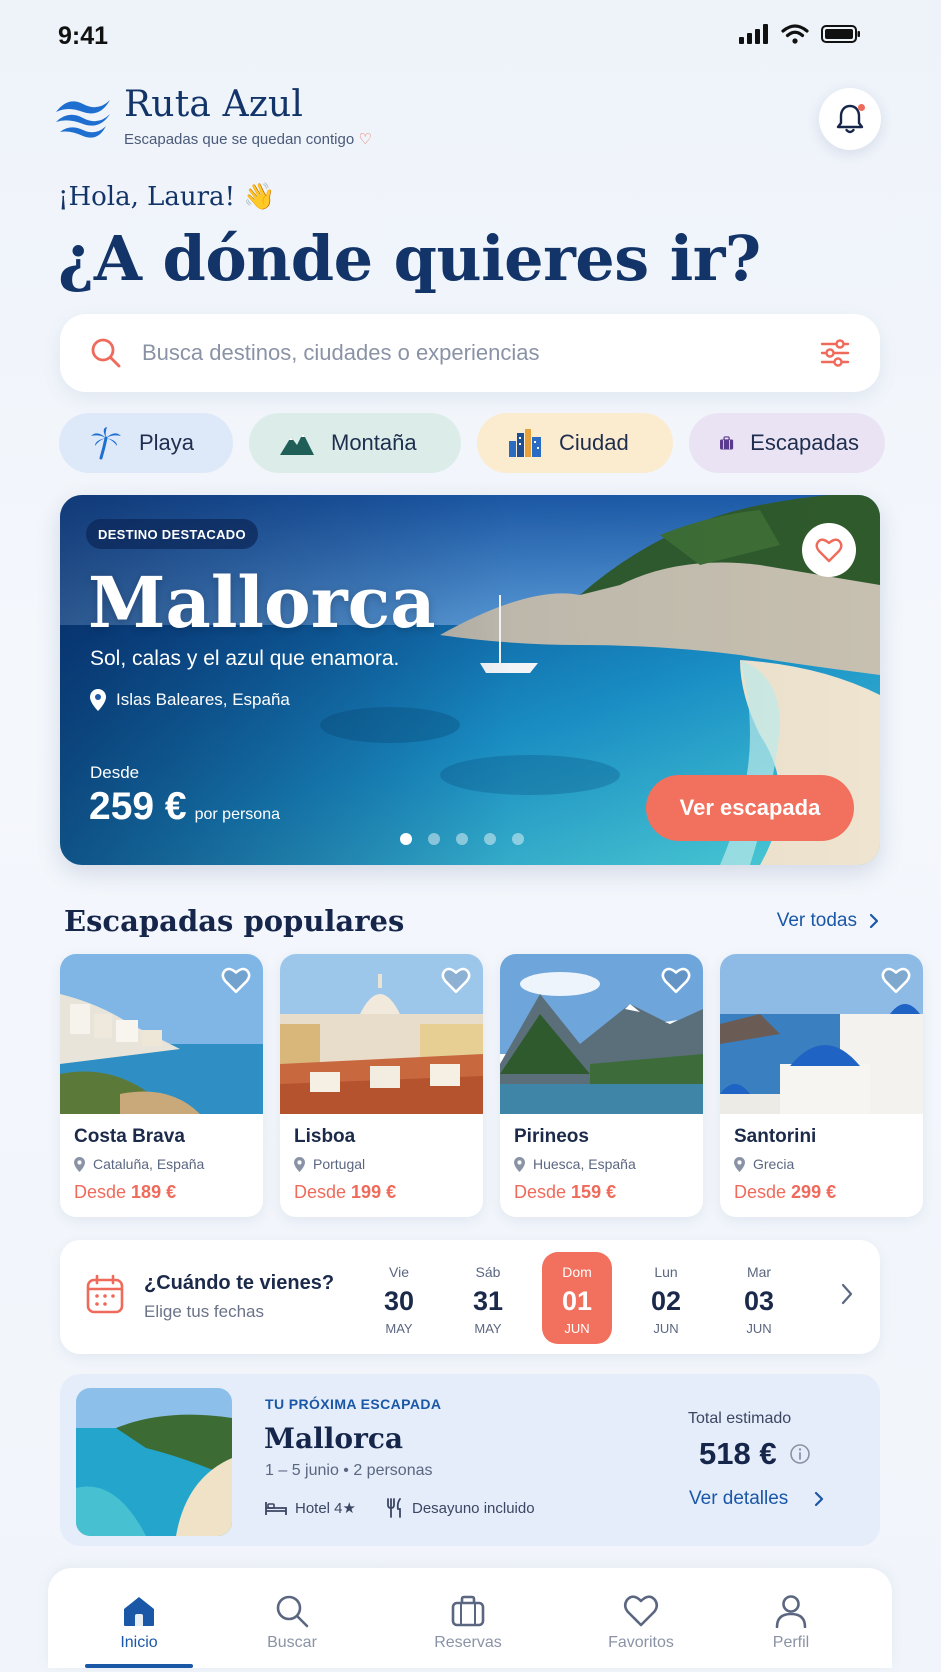  What do you see at coordinates (756, 1499) in the screenshot?
I see `view-details-link: Ver detalles` at bounding box center [756, 1499].